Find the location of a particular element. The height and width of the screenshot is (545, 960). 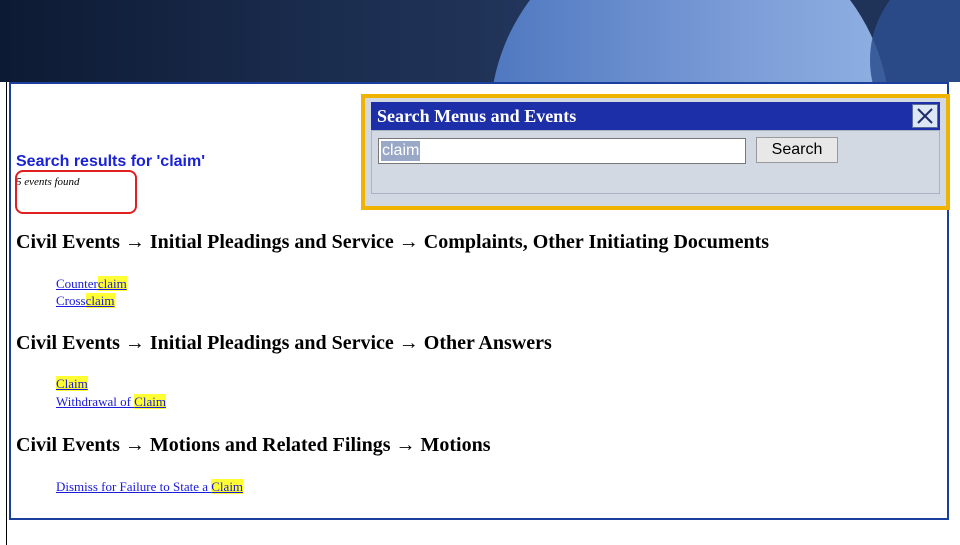

event-link-claim: Claim is located at coordinates (72, 384).